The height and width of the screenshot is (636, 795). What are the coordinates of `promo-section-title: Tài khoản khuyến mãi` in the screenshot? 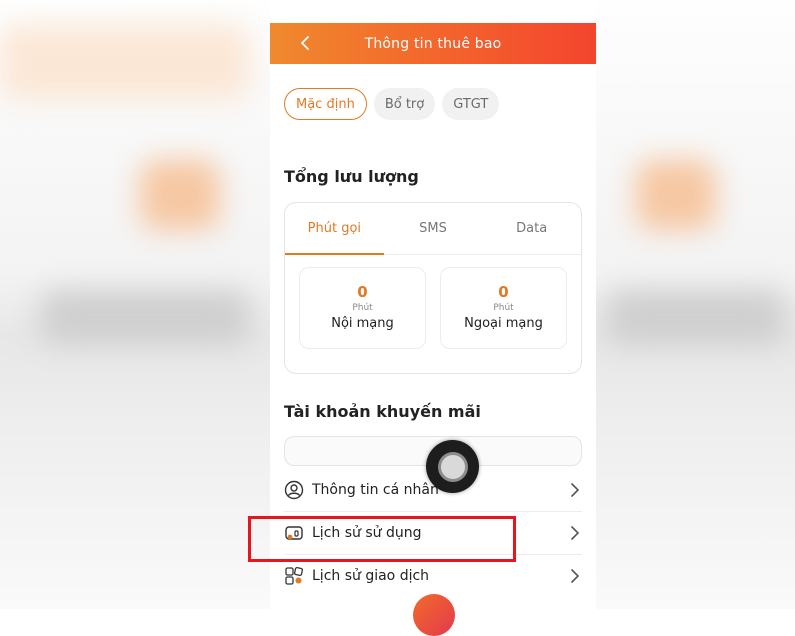 It's located at (382, 411).